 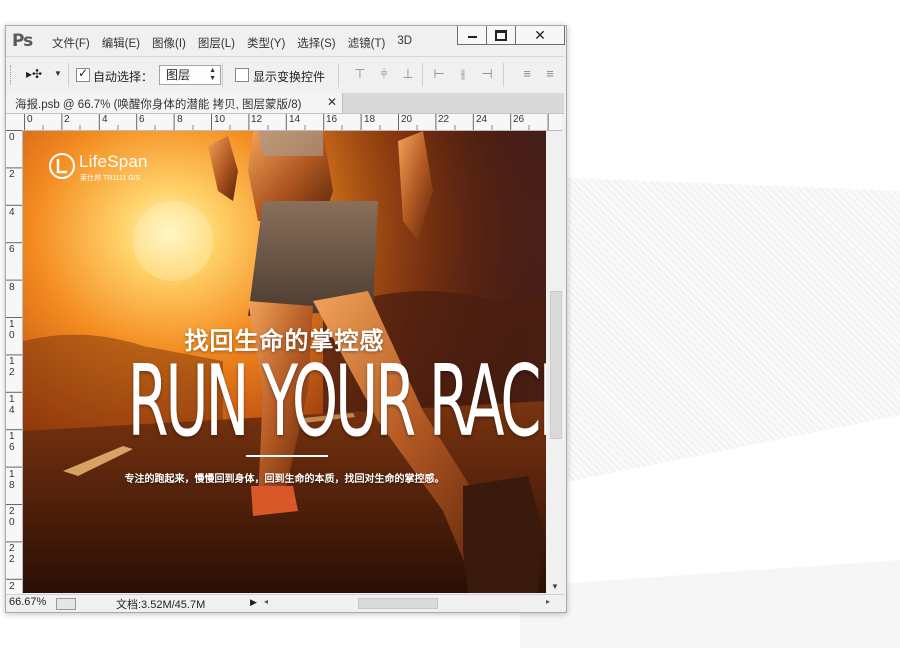 What do you see at coordinates (58, 73) in the screenshot?
I see `tool-preset-dropdown-icon: ▼` at bounding box center [58, 73].